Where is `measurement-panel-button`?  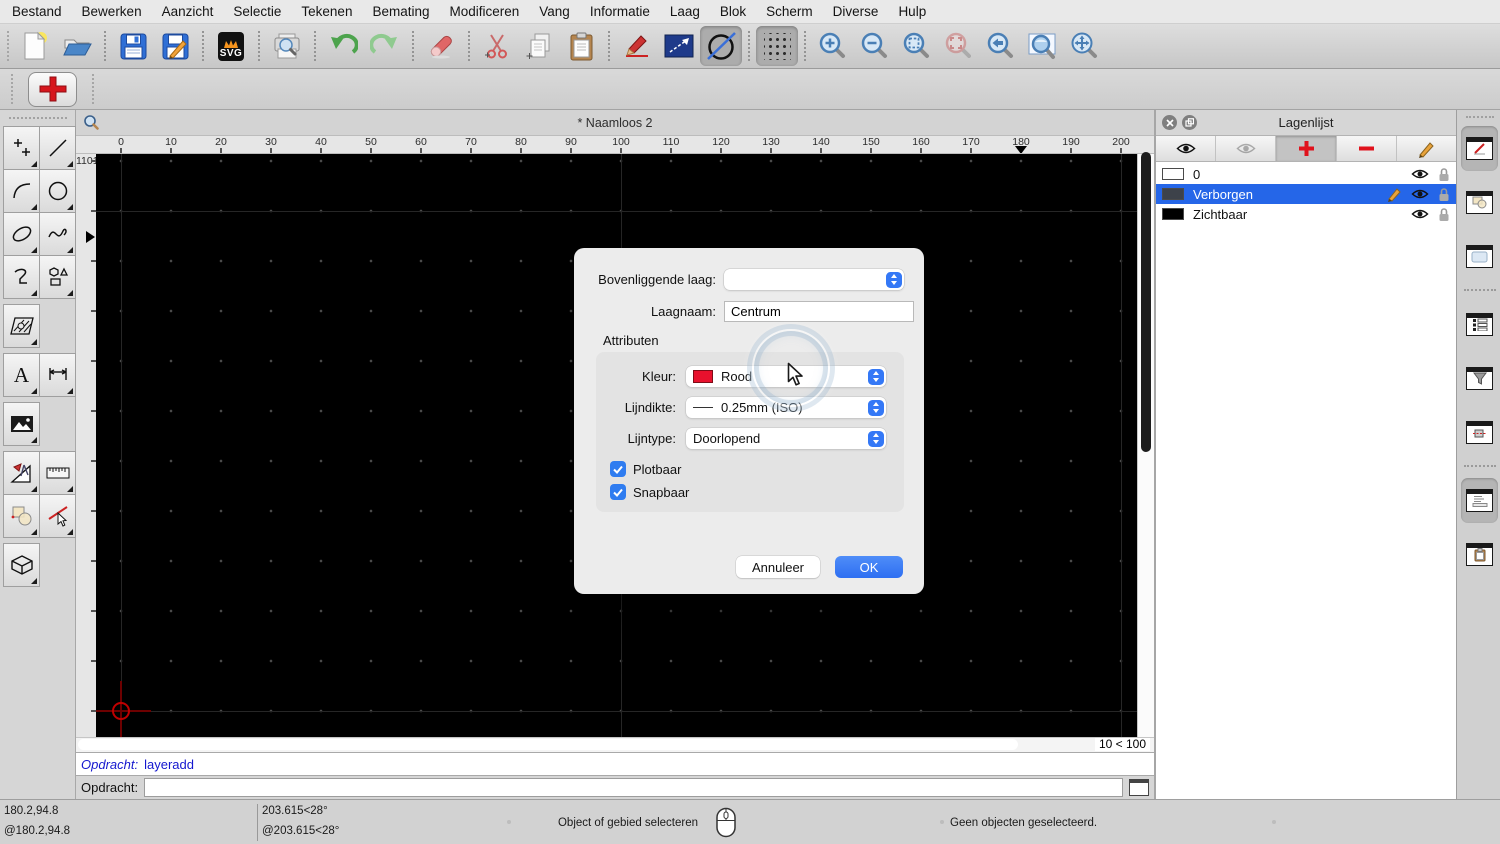
measurement-panel-button is located at coordinates (1479, 432).